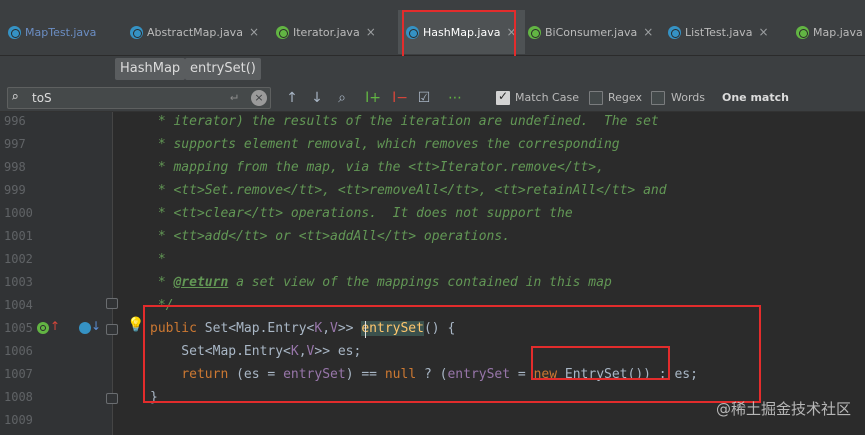 The image size is (865, 435). I want to click on tab-label: ListTest.java, so click(719, 32).